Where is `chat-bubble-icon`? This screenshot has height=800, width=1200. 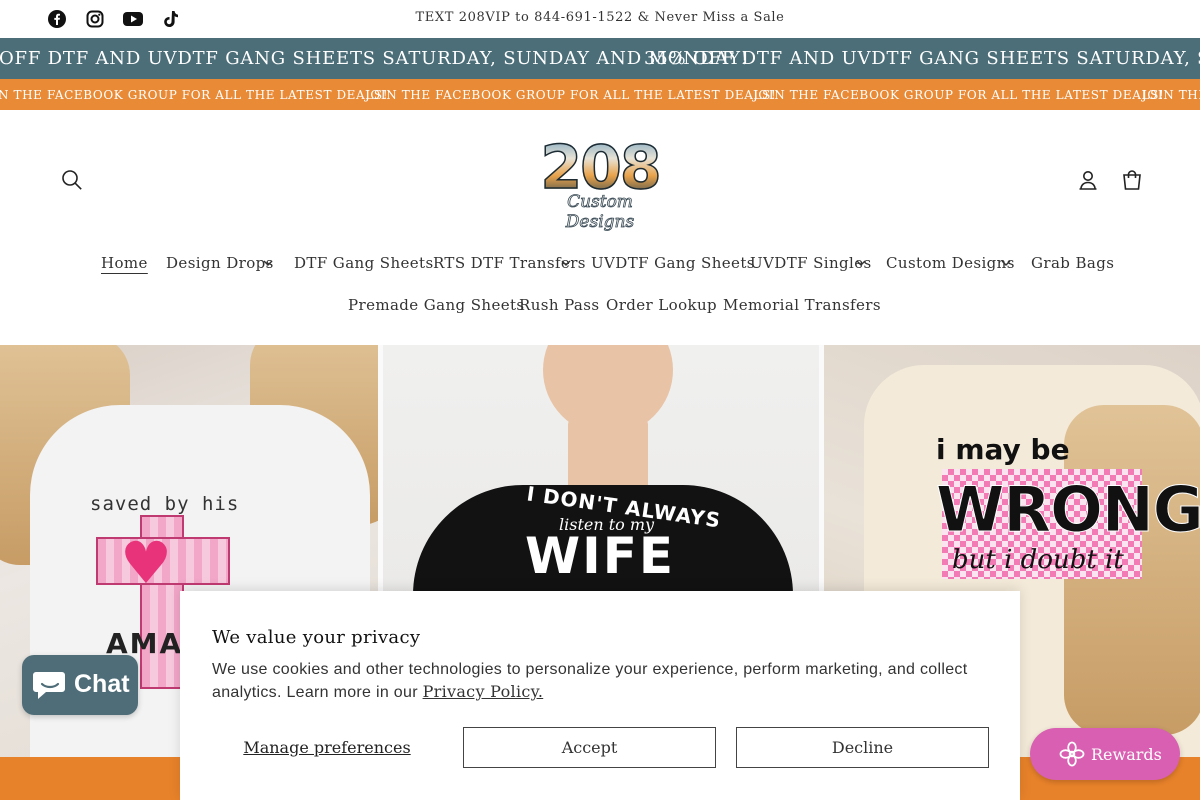 chat-bubble-icon is located at coordinates (49, 685).